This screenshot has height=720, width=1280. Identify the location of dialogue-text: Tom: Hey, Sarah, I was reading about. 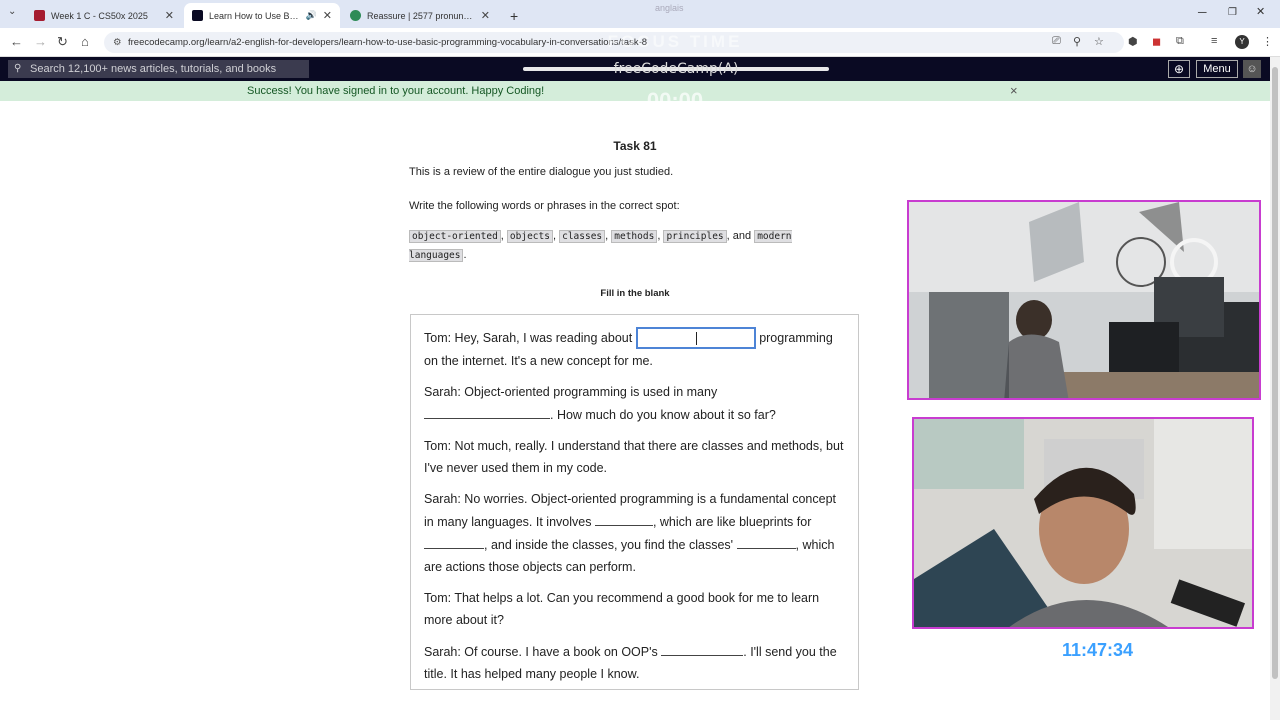
(528, 338).